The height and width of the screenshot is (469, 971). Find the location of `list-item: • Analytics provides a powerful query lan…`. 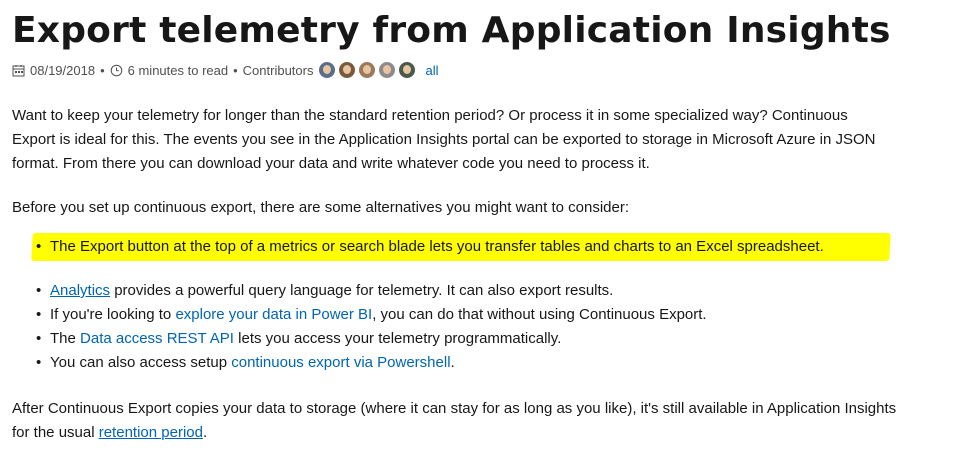

list-item: • Analytics provides a powerful query lan… is located at coordinates (324, 291).